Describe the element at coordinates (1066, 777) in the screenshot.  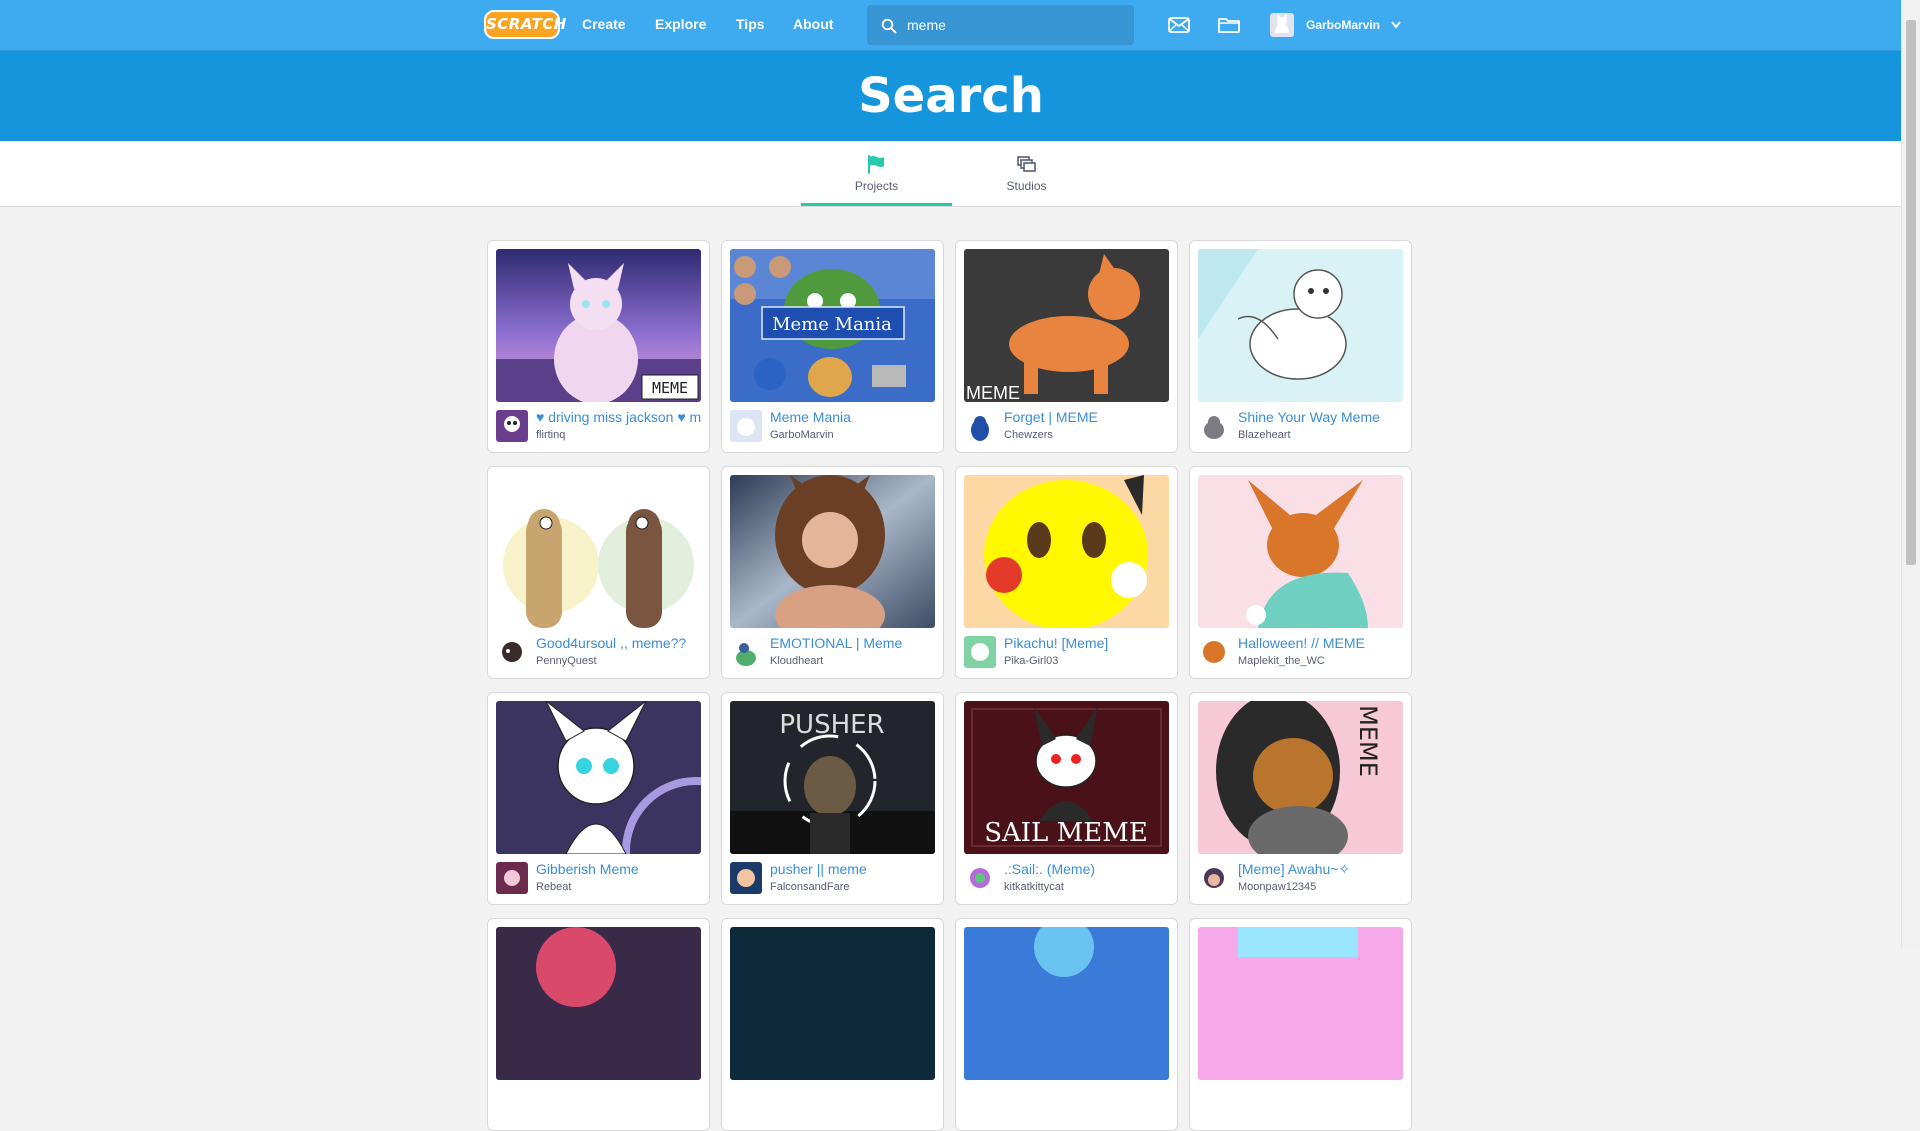
I see `project-thumbnail: SAIL MEME` at that location.